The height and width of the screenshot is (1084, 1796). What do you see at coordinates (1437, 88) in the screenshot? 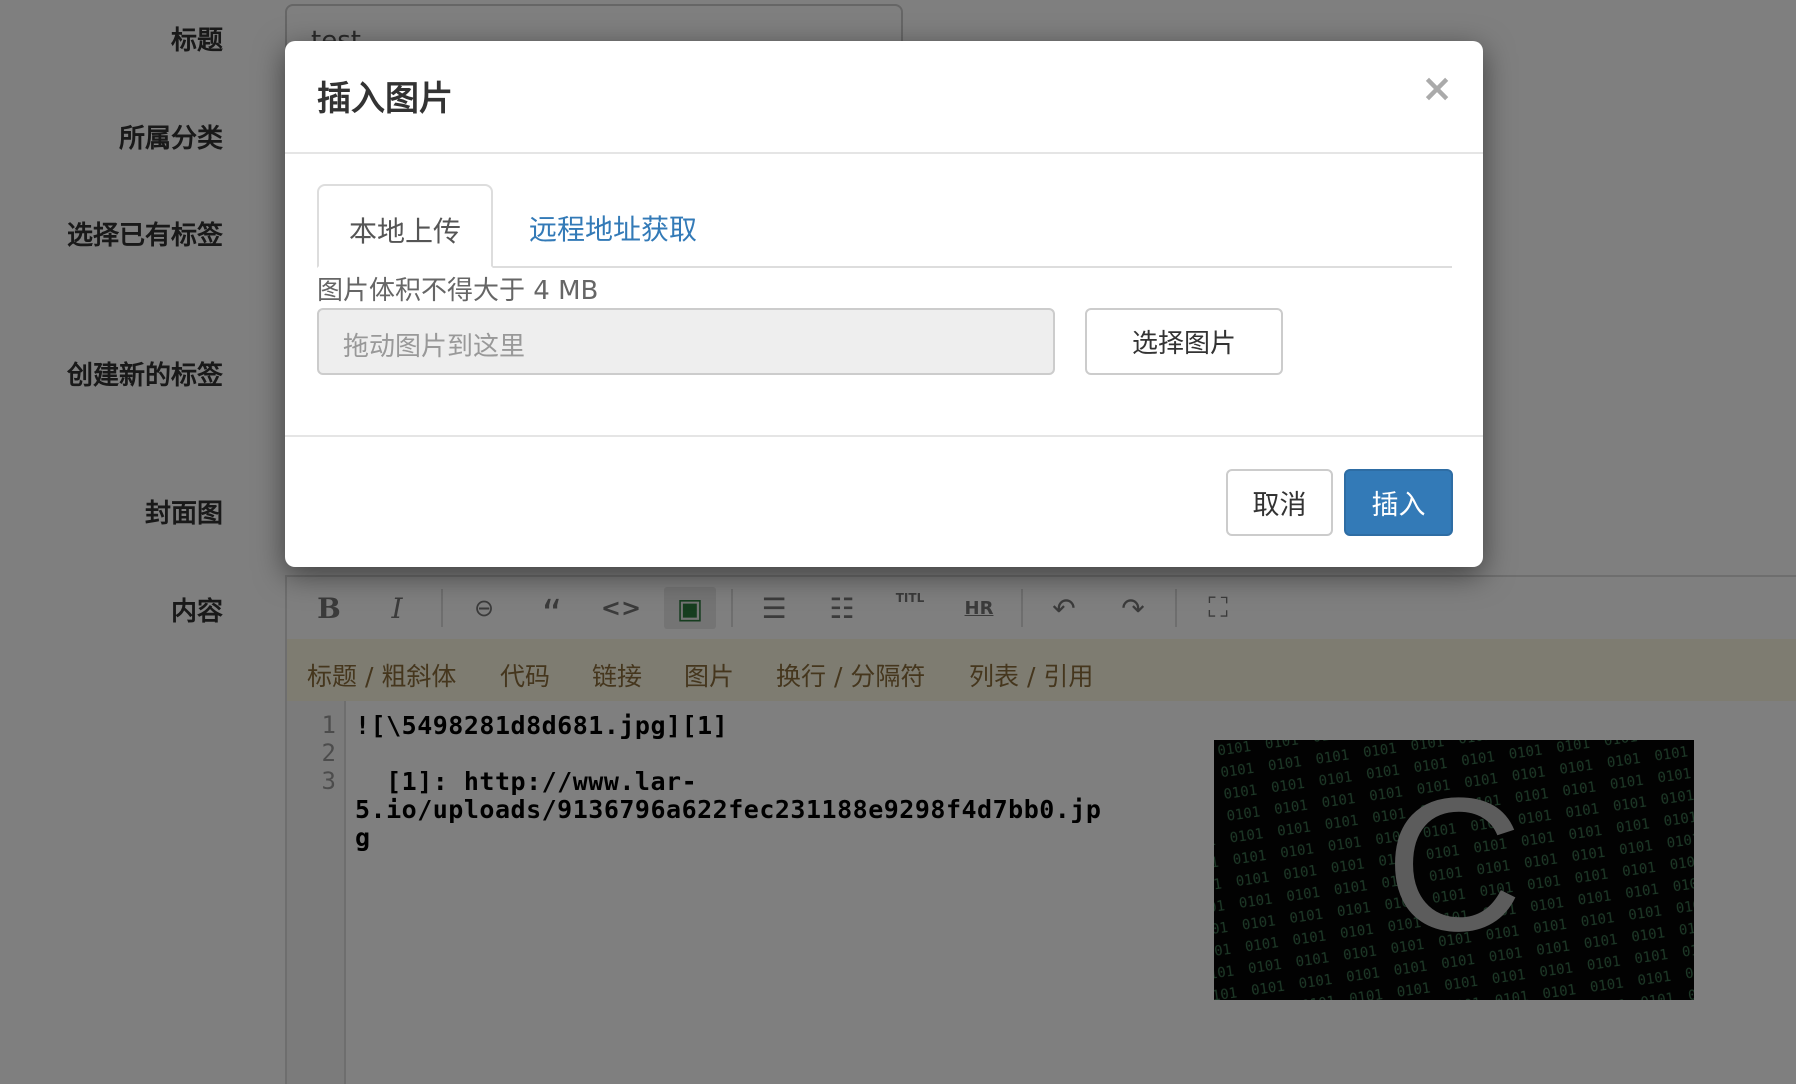
I see `close-icon: ×` at bounding box center [1437, 88].